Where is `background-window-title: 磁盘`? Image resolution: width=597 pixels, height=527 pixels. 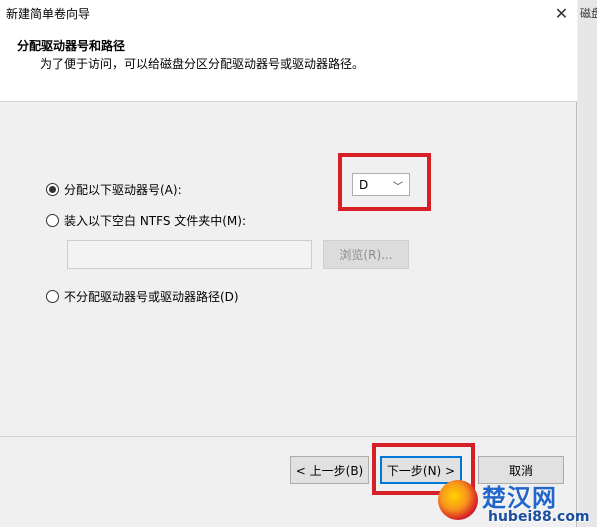
background-window-title: 磁盘 is located at coordinates (588, 13).